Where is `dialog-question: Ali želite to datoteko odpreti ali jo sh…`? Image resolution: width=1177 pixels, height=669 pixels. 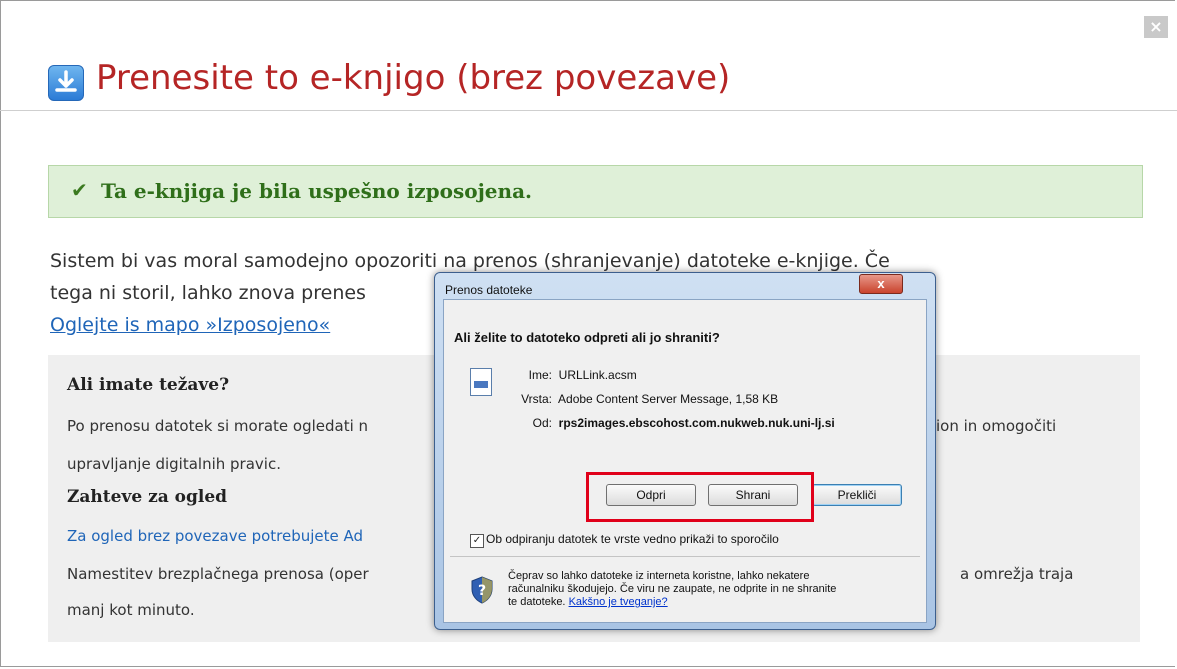 dialog-question: Ali želite to datoteko odpreti ali jo sh… is located at coordinates (587, 337).